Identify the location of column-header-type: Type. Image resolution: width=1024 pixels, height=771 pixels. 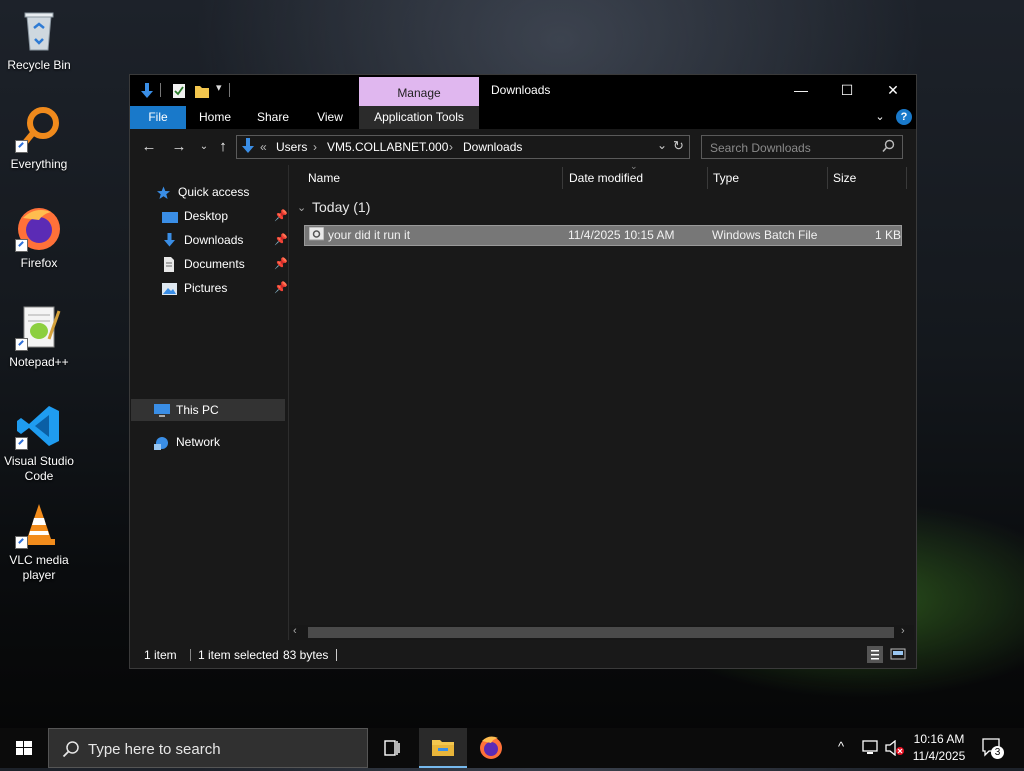
(726, 178).